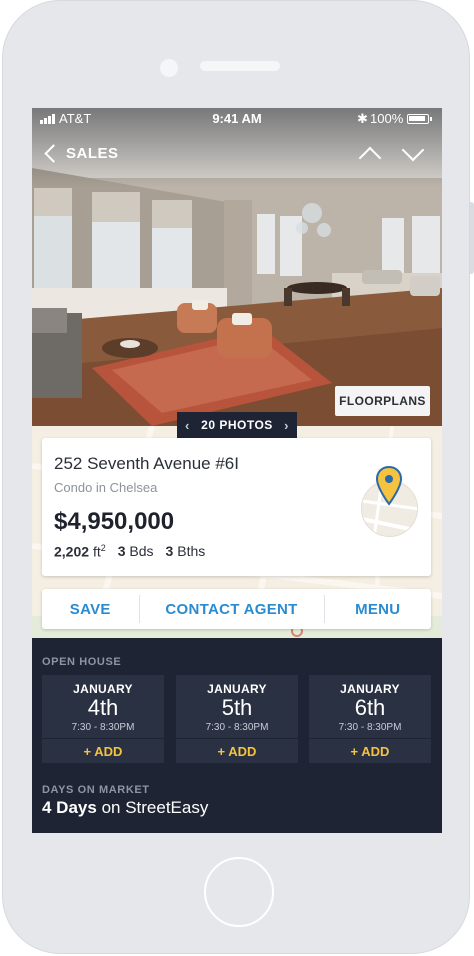 This screenshot has height=956, width=474. I want to click on chevron-left-icon, so click(53, 153).